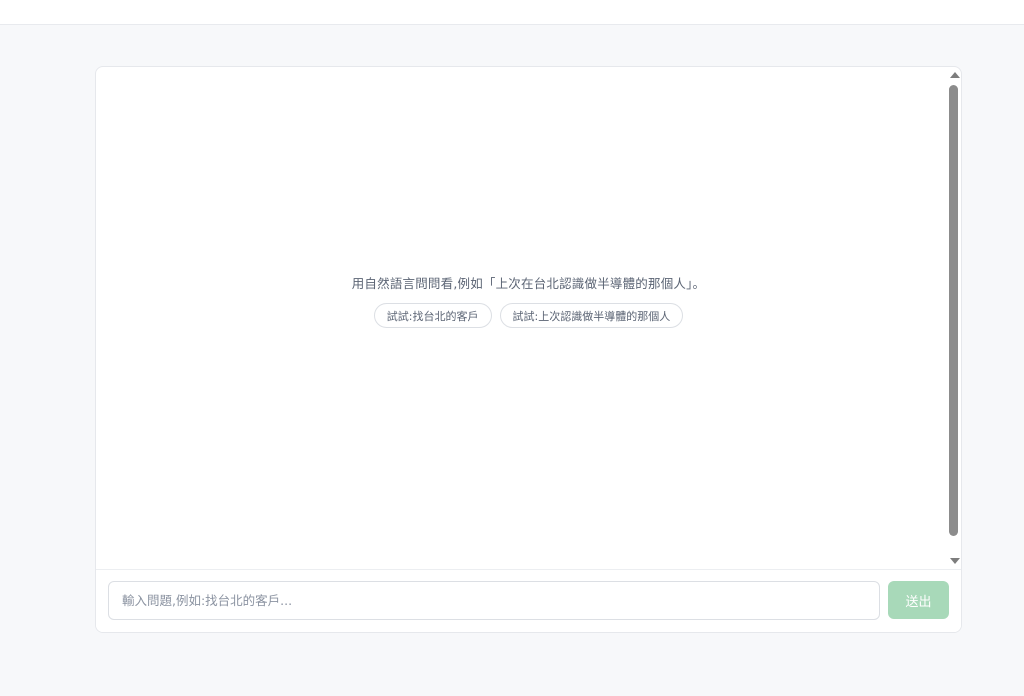 The width and height of the screenshot is (1024, 696). Describe the element at coordinates (953, 310) in the screenshot. I see `scrollbar-thumb` at that location.